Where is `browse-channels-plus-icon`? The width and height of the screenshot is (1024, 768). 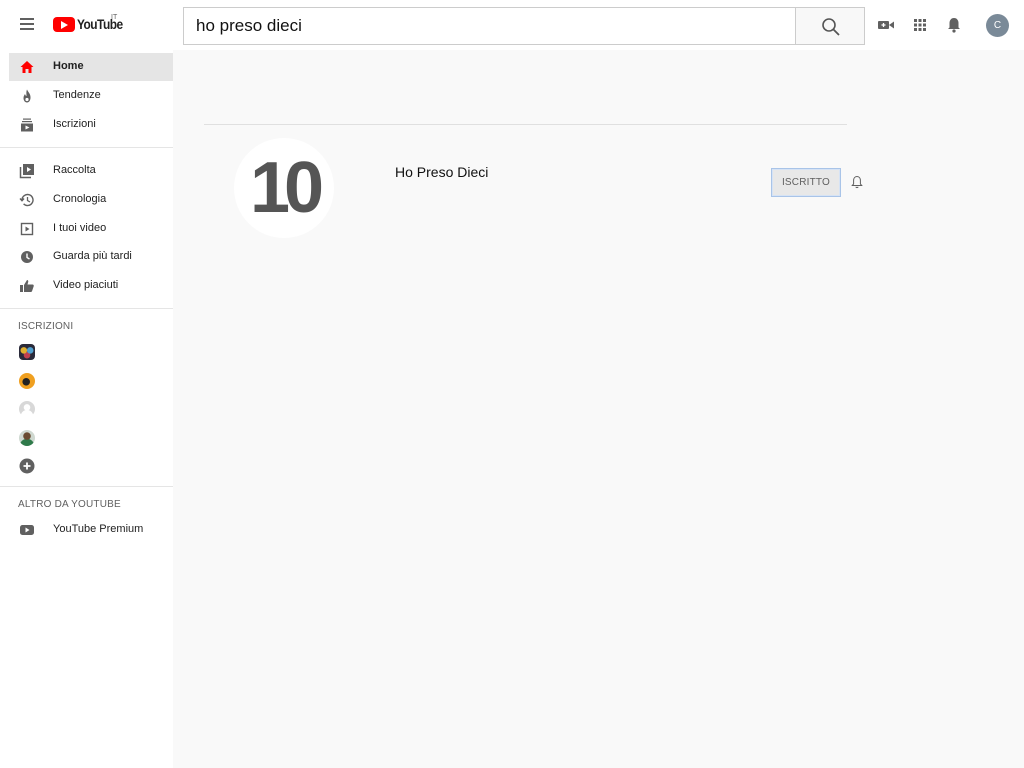 browse-channels-plus-icon is located at coordinates (27, 466).